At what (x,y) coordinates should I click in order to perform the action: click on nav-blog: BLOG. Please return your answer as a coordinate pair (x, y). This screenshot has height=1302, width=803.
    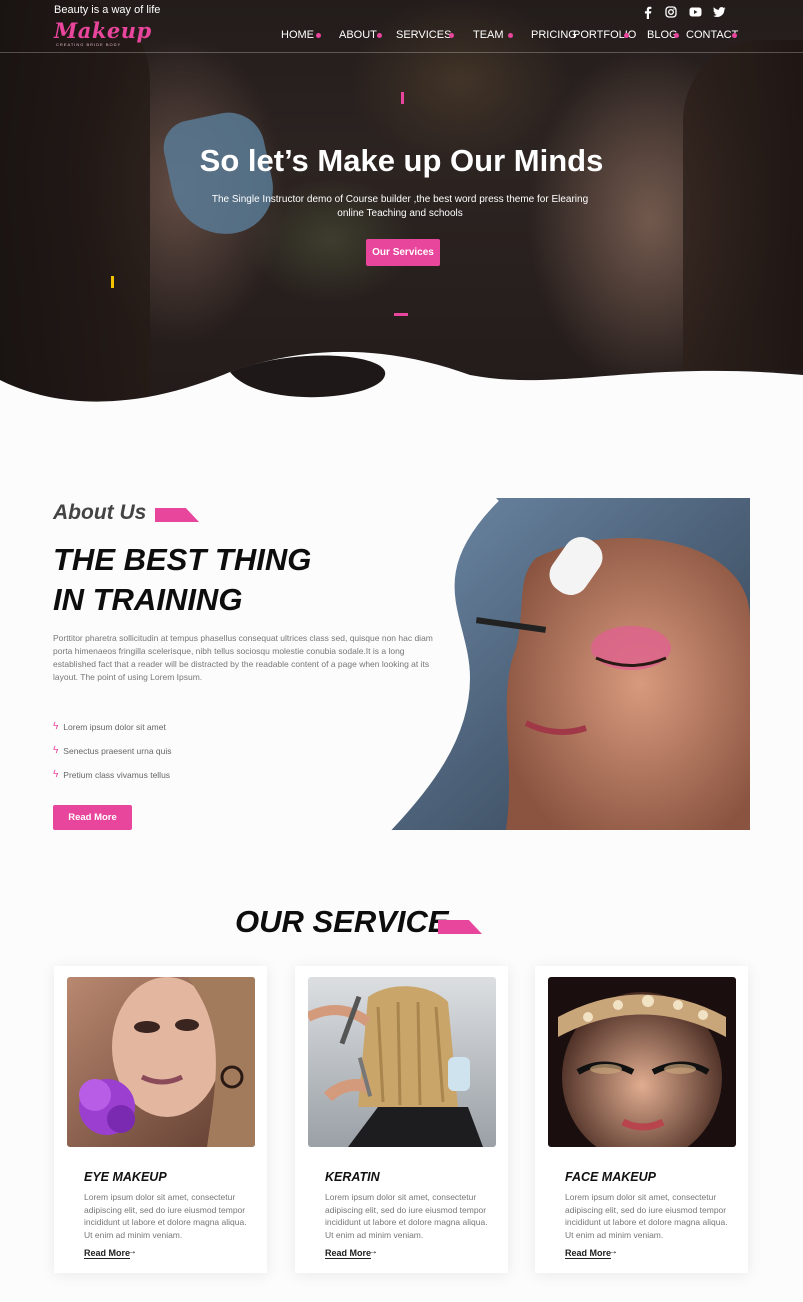
    Looking at the image, I should click on (662, 35).